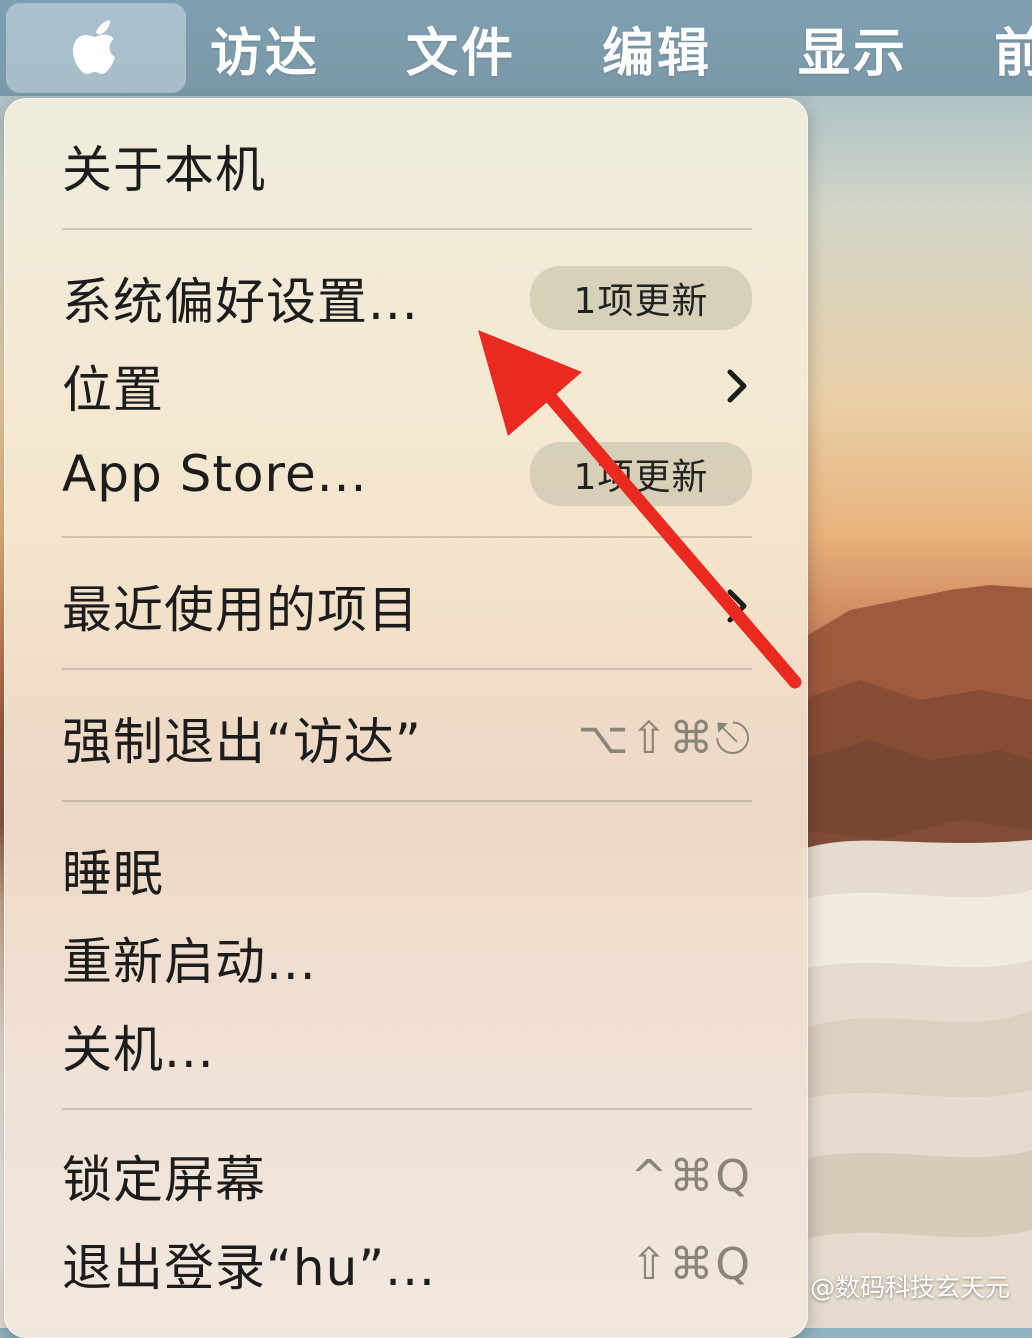 This screenshot has width=1032, height=1338. What do you see at coordinates (164, 170) in the screenshot?
I see `menu-item-label: 关于本机` at bounding box center [164, 170].